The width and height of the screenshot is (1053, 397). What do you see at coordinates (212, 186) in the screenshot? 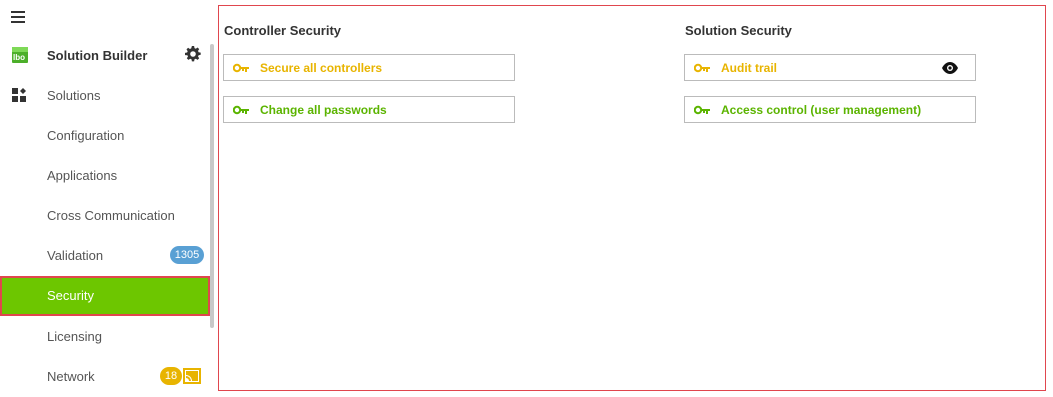
I see `sidebar-scrollbar` at bounding box center [212, 186].